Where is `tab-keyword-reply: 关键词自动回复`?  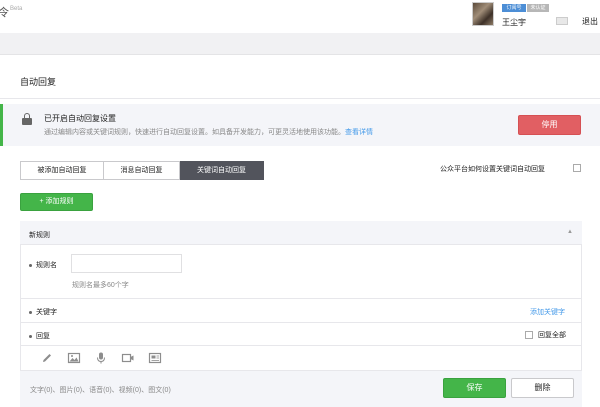
tab-keyword-reply: 关键词自动回复 is located at coordinates (222, 170).